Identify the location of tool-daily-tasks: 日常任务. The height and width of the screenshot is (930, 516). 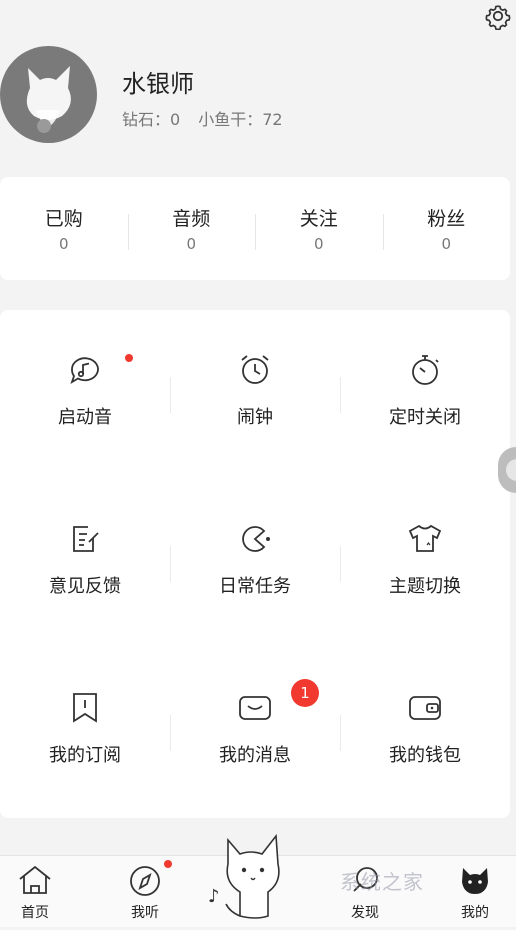
(255, 563).